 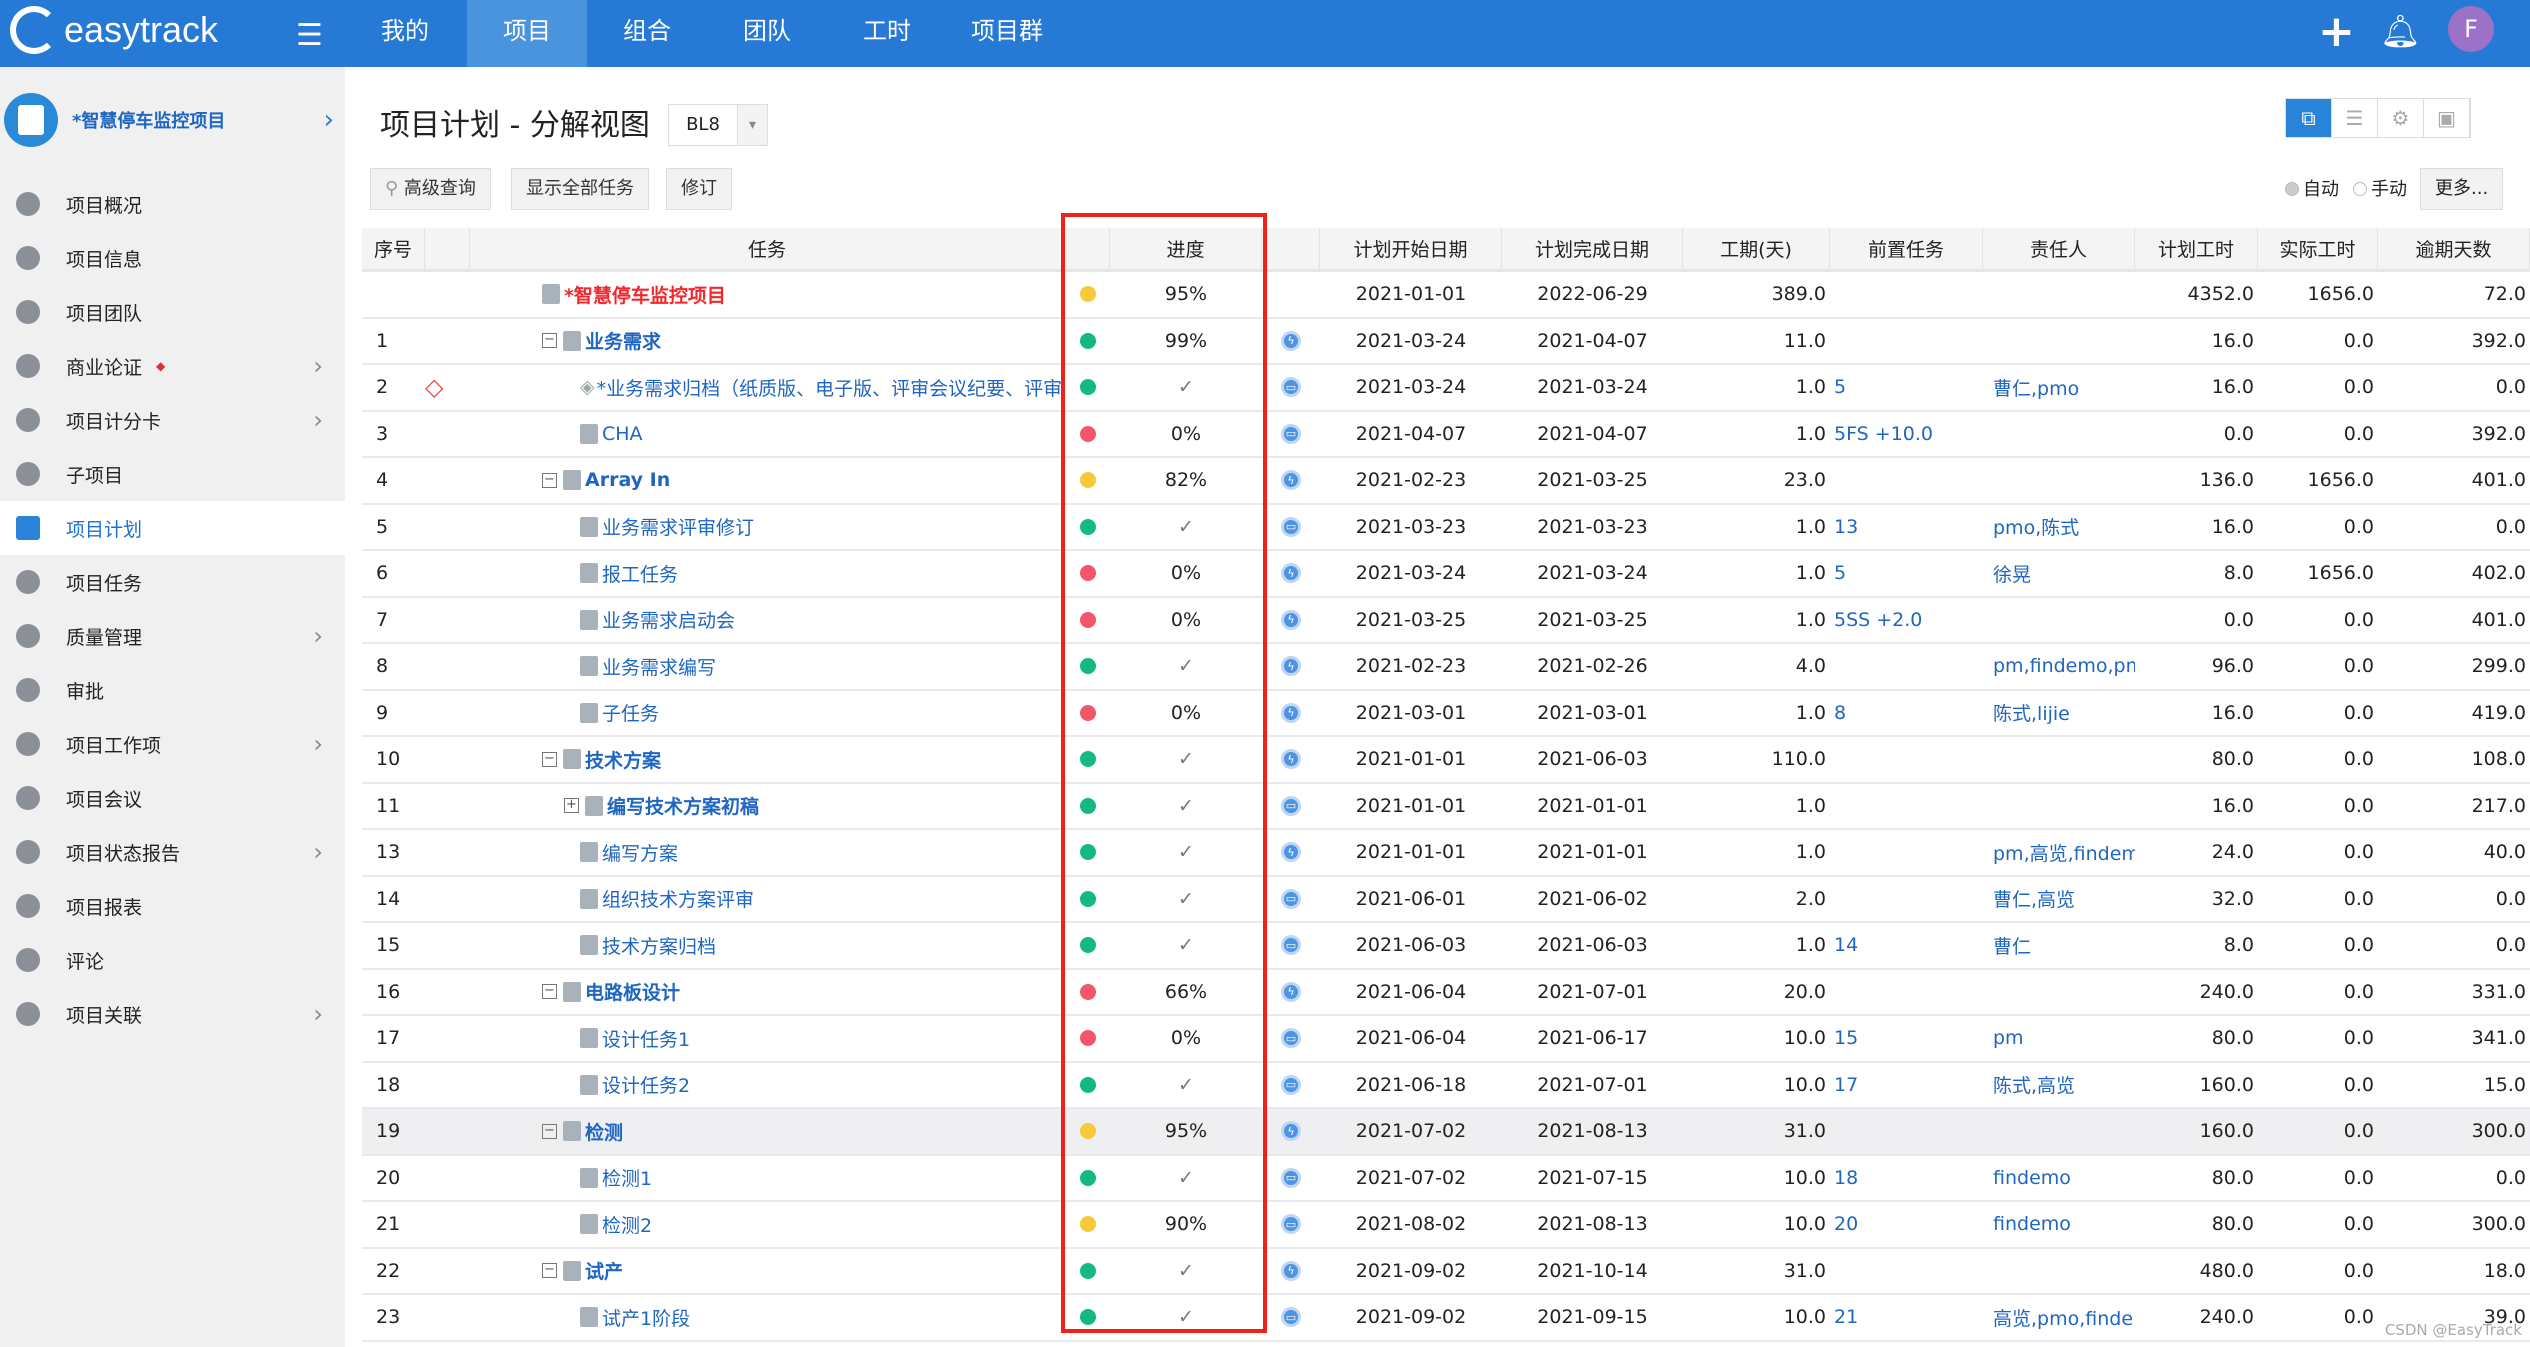 I want to click on owner-link: 陈式,高览, so click(x=2034, y=1084).